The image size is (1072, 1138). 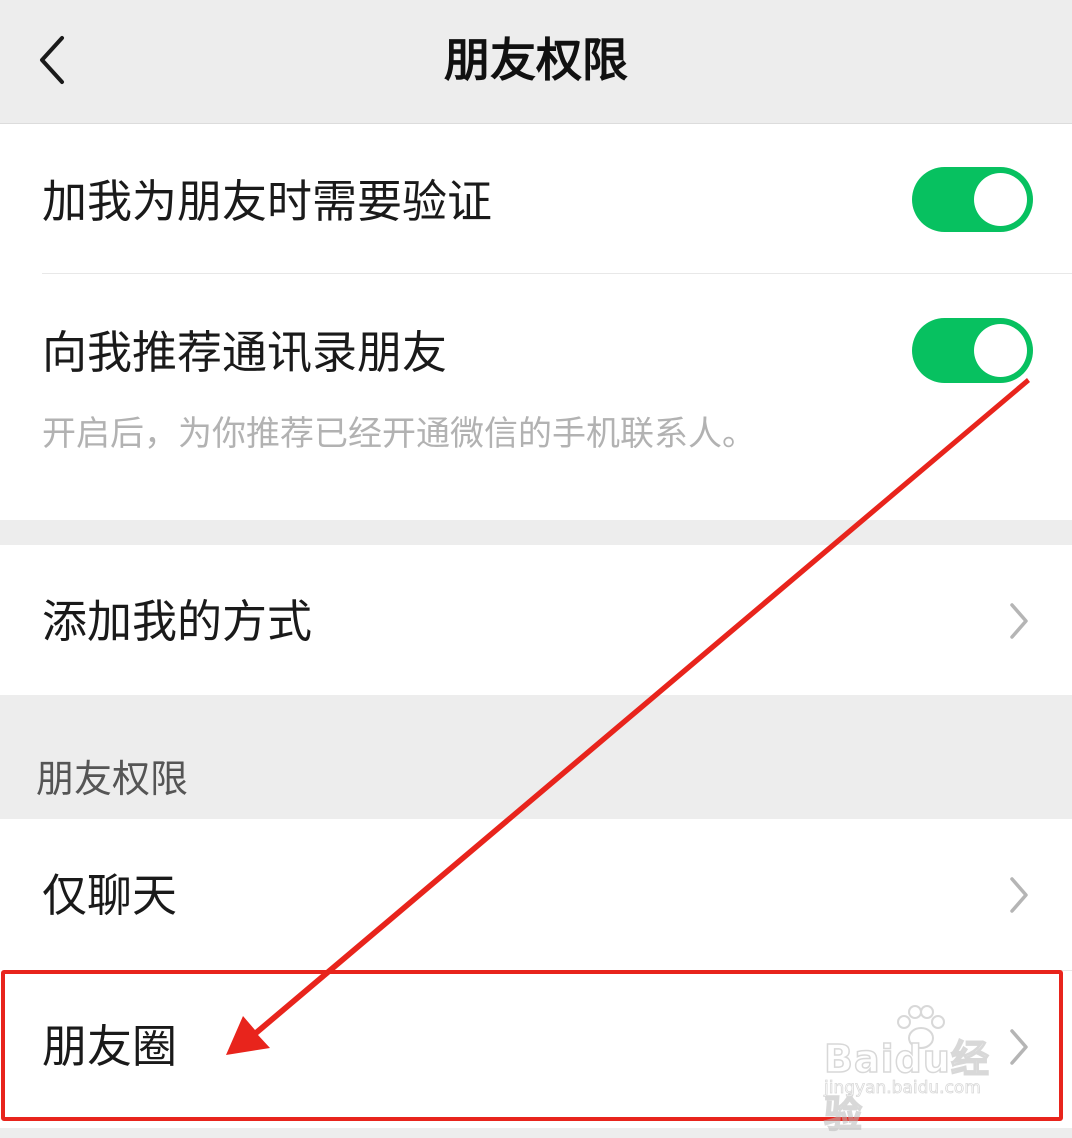 What do you see at coordinates (267, 201) in the screenshot?
I see `verification-label: 加我为朋友时需要验证` at bounding box center [267, 201].